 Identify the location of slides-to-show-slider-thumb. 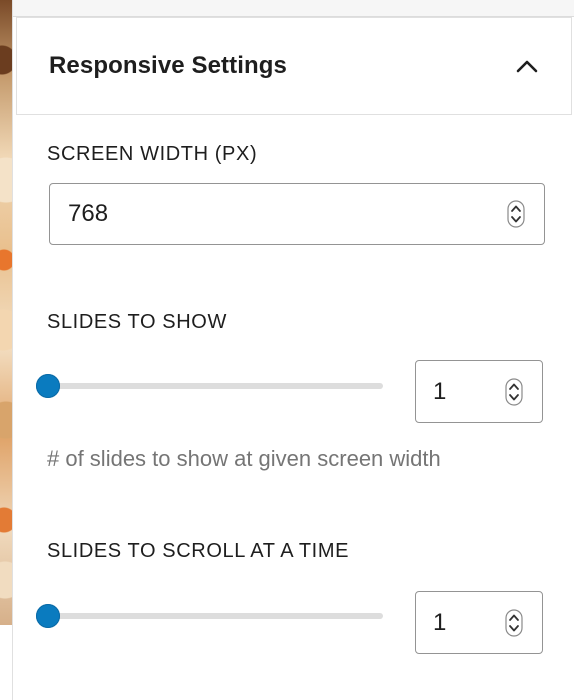
(48, 386).